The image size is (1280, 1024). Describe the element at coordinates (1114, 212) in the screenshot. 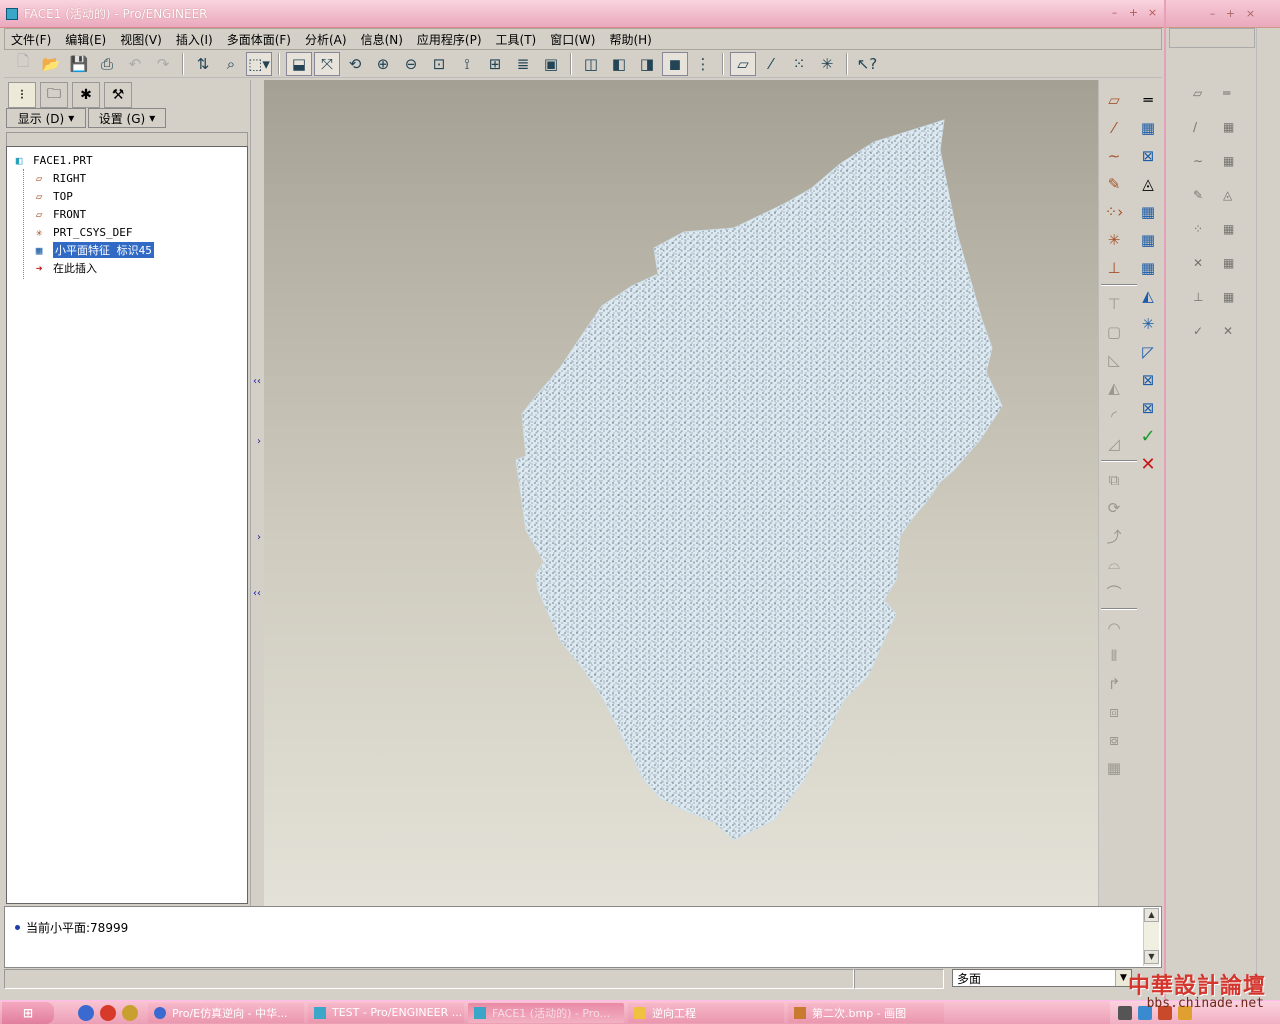

I see `datum-point-tool-icon: ⁘›` at that location.